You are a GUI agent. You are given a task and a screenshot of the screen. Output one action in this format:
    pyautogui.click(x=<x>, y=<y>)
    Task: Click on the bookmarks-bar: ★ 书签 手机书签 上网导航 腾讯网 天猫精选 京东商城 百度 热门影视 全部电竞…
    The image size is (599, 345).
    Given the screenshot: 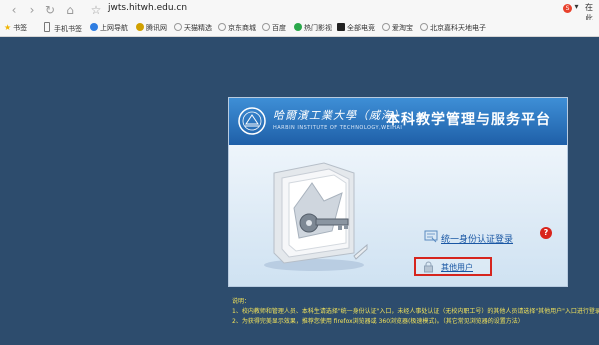 What is the action you would take?
    pyautogui.click(x=299, y=28)
    